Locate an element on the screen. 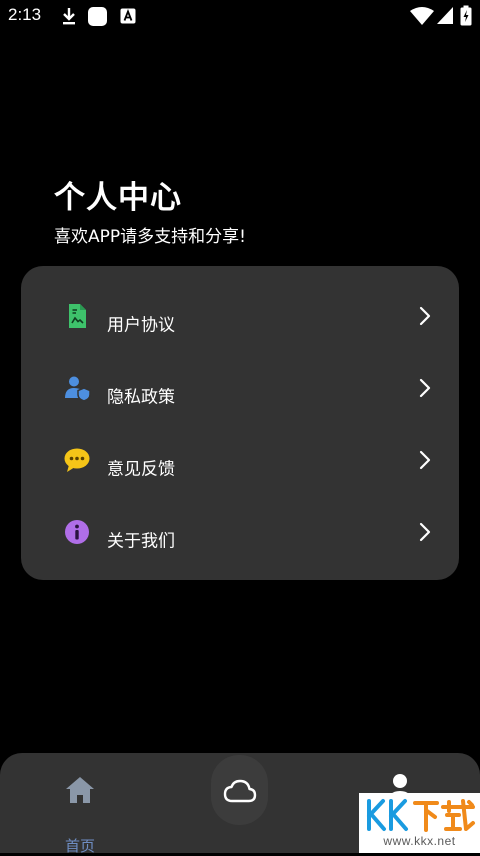 The width and height of the screenshot is (480, 856). info-icon is located at coordinates (77, 532).